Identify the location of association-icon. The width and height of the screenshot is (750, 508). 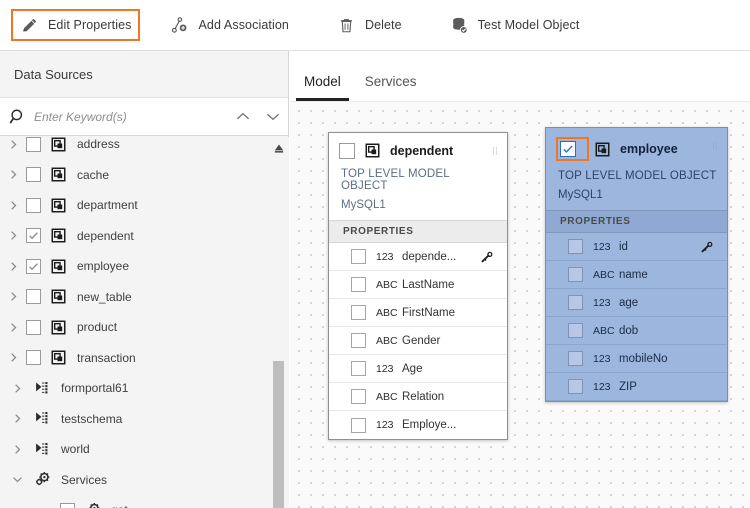
(179, 25).